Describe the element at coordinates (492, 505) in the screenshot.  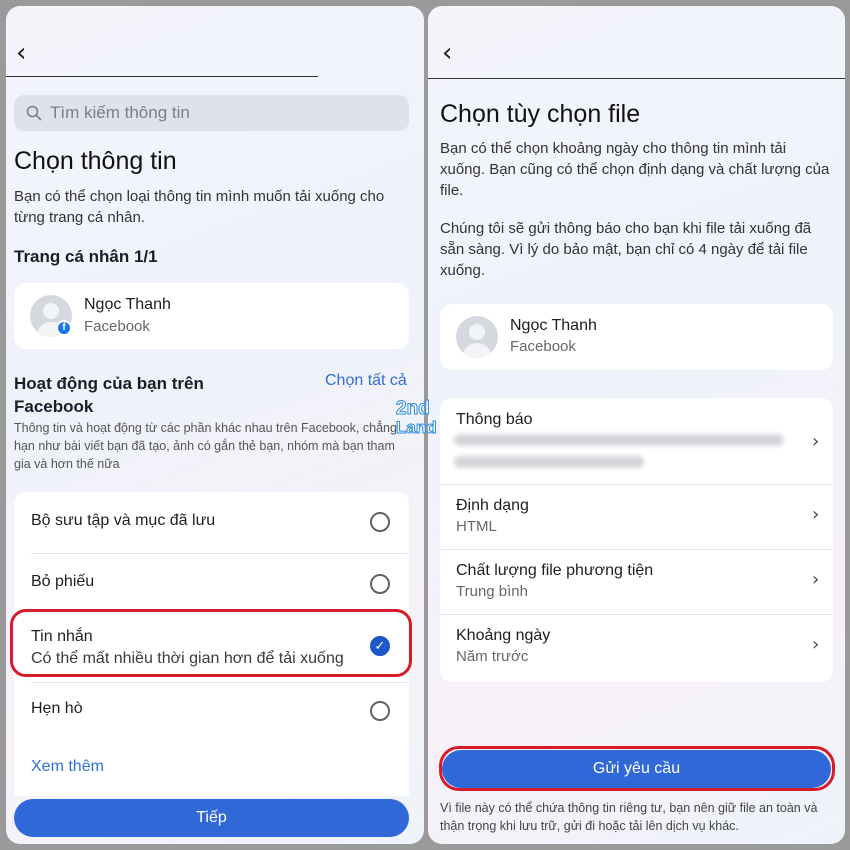
I see `setting-label: Định dạng` at that location.